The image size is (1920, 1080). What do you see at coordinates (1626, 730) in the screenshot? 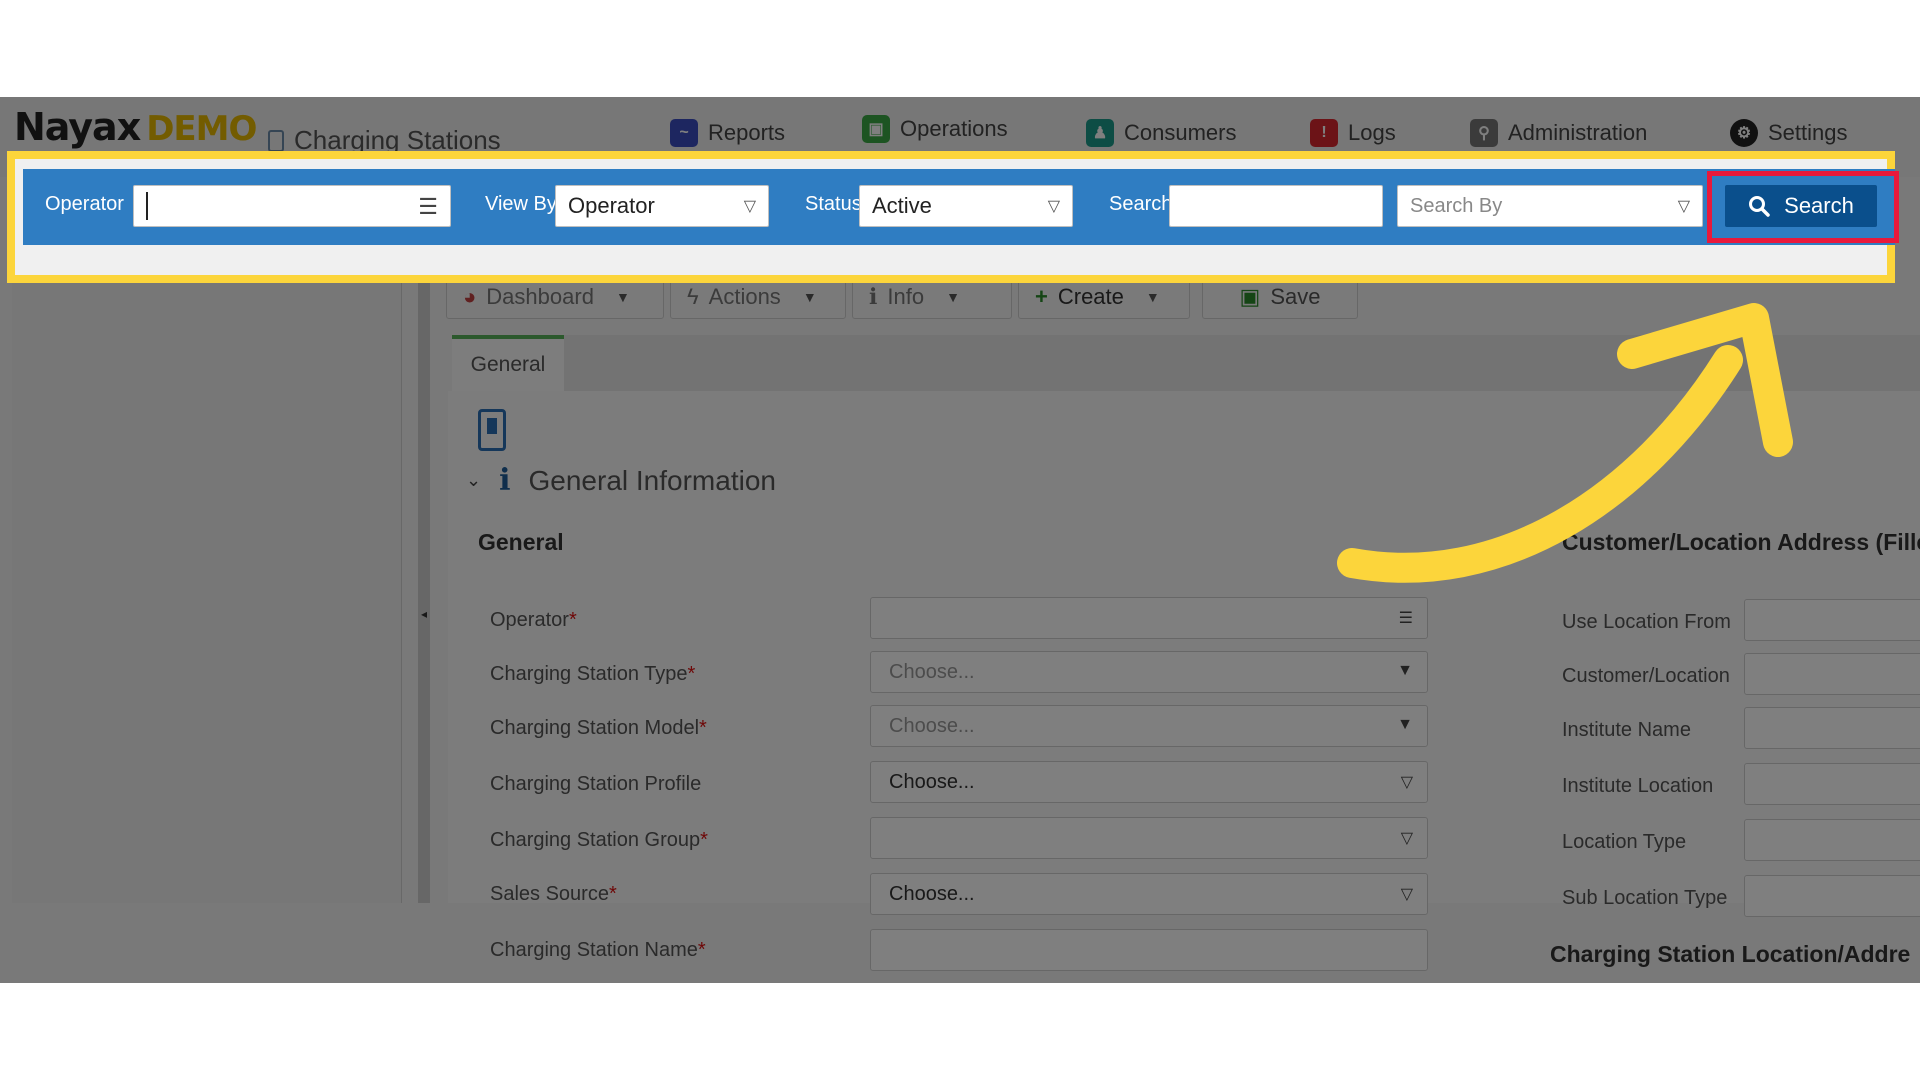
I see `institute-name-label: Institute Name` at bounding box center [1626, 730].